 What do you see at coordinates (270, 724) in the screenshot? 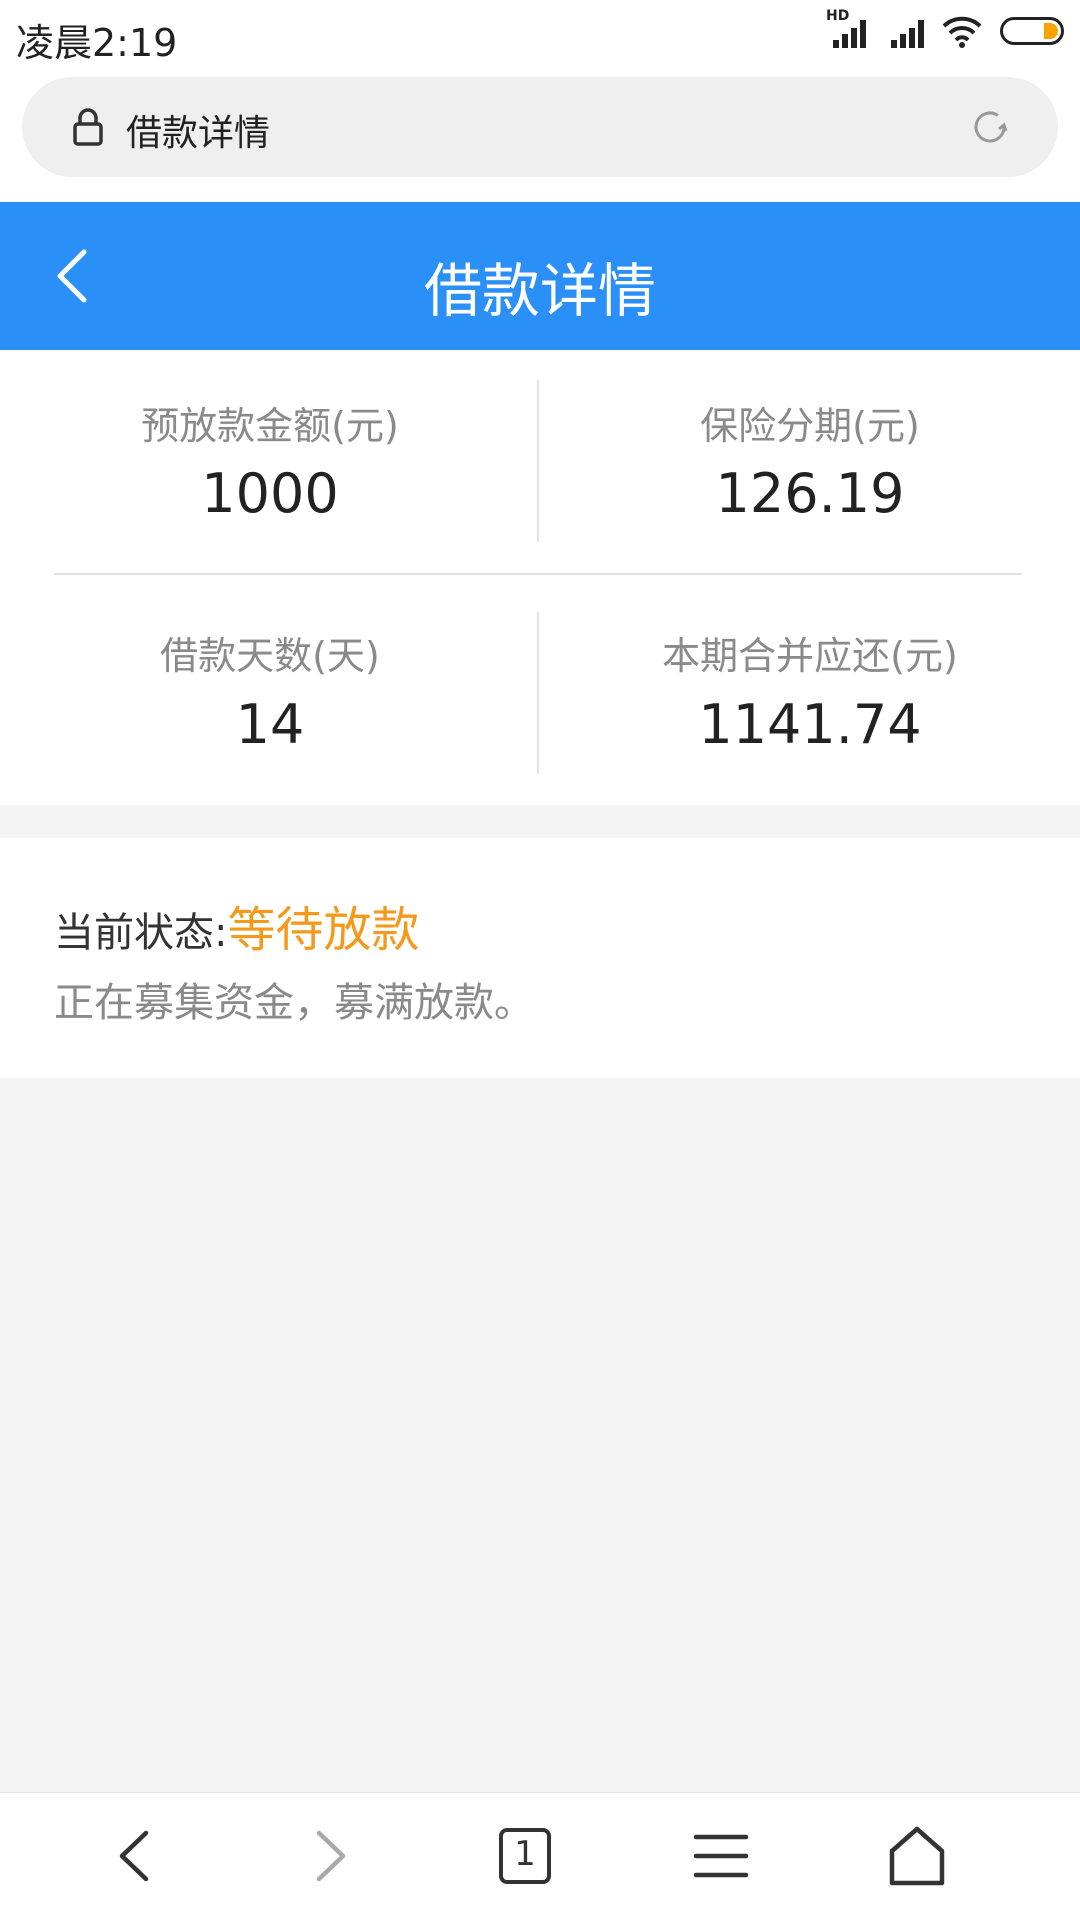
I see `stat-value-loan-days: 14` at bounding box center [270, 724].